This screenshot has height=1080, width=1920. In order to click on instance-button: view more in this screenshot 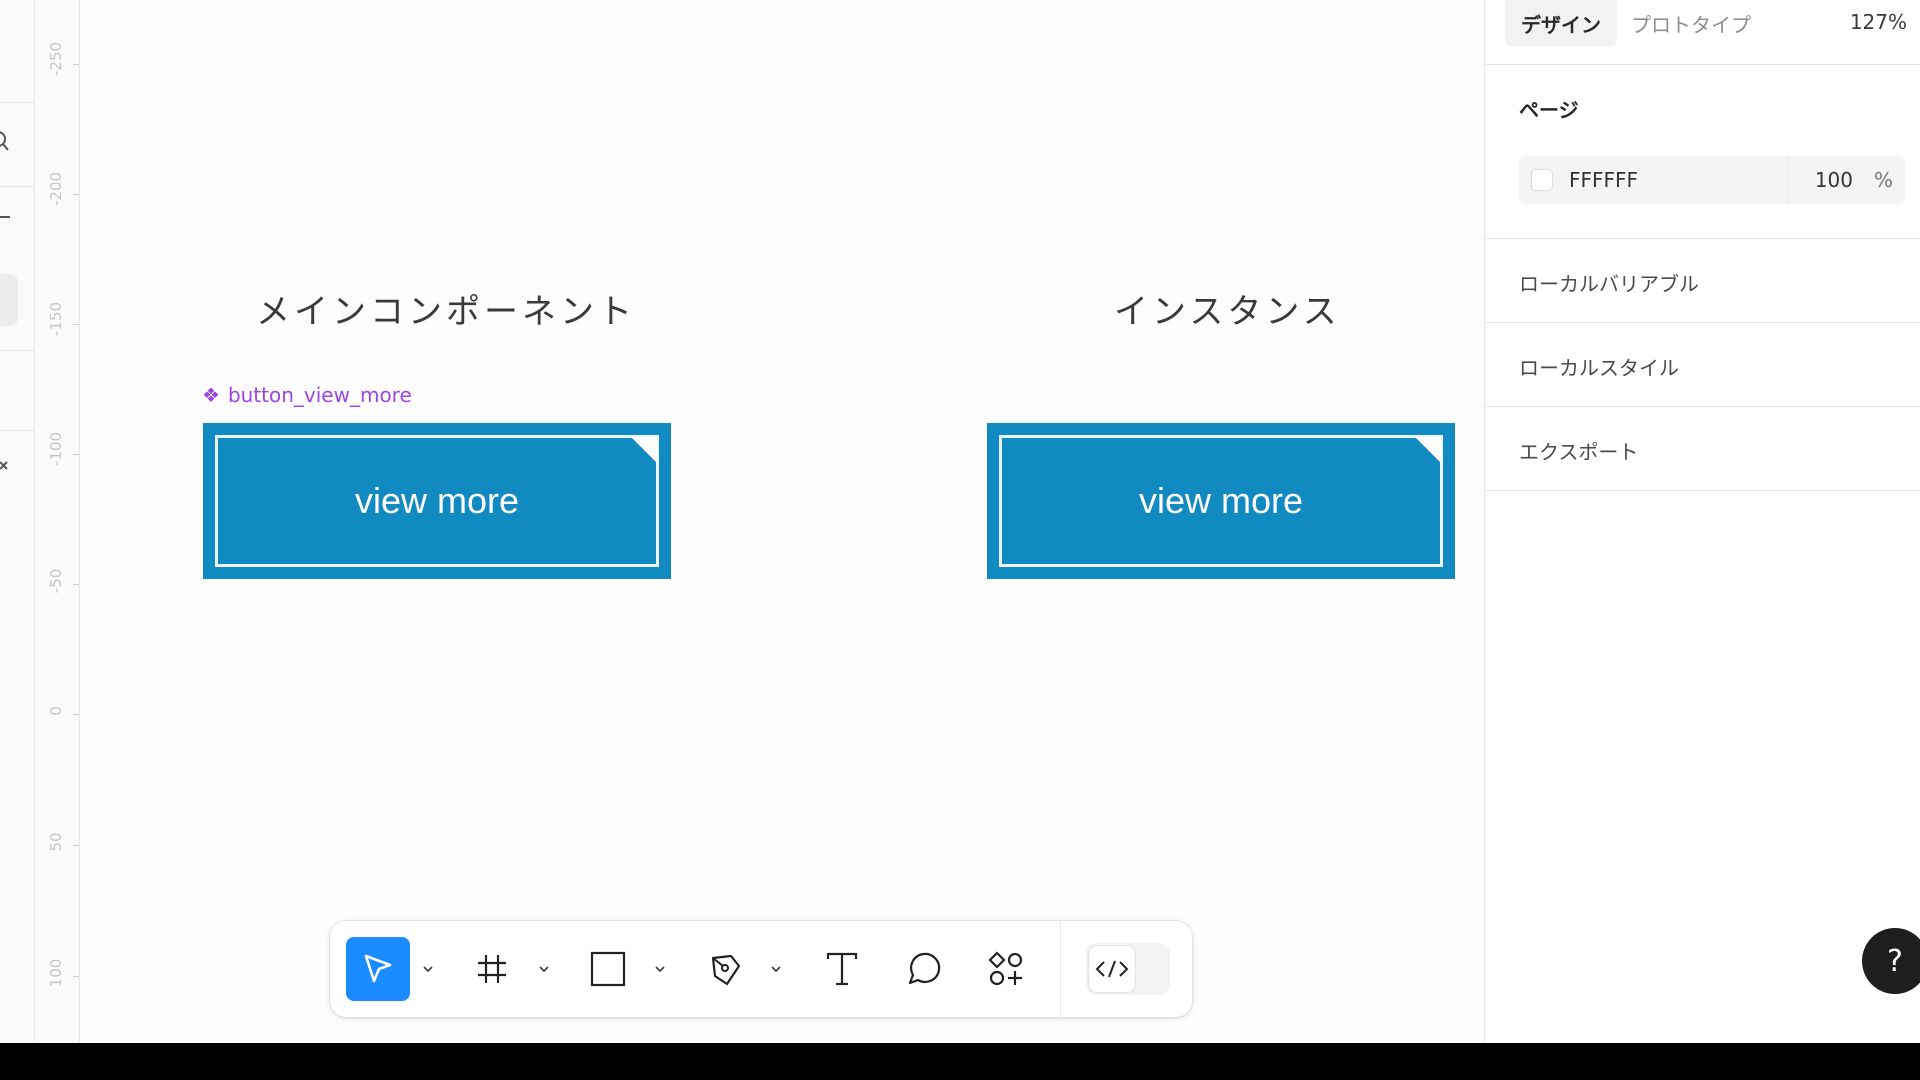, I will do `click(1221, 501)`.